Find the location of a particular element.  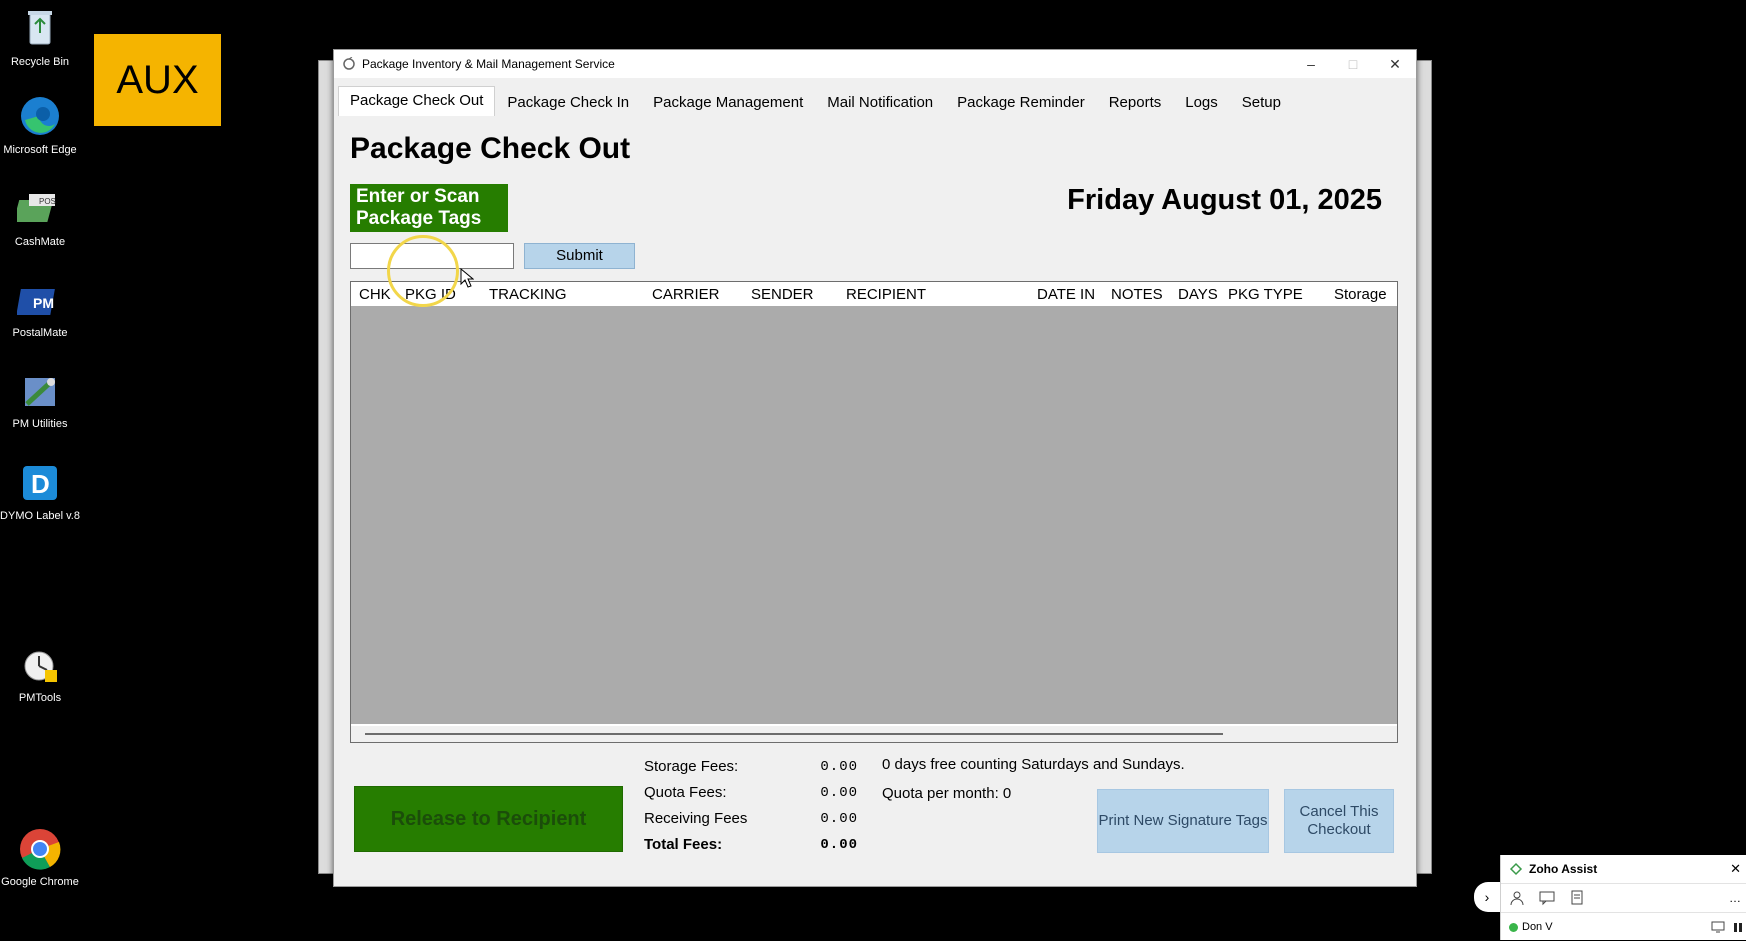

submit-button: Submit is located at coordinates (579, 256).